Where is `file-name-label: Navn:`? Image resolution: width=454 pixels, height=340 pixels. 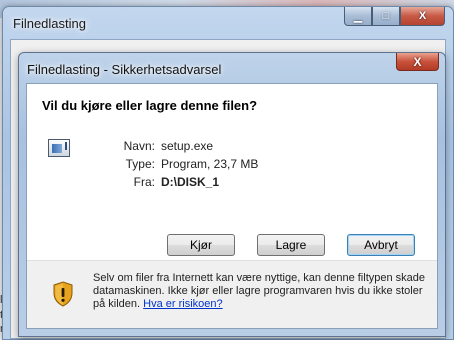 file-name-label: Navn: is located at coordinates (139, 146).